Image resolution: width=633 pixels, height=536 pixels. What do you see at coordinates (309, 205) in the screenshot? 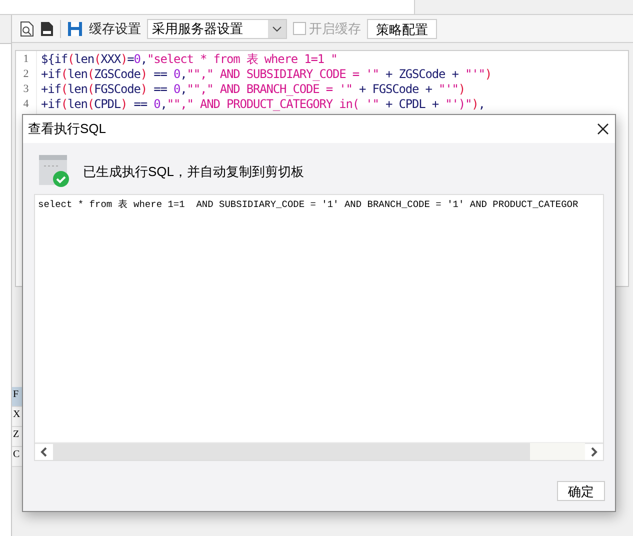
I see `sql-text: select * from 表 where 1=1 AND SUBSIDIARY_CODE = '1' AND BRANCH_CODE = '1' AND PRODUCT_CATEGOR` at bounding box center [309, 205].